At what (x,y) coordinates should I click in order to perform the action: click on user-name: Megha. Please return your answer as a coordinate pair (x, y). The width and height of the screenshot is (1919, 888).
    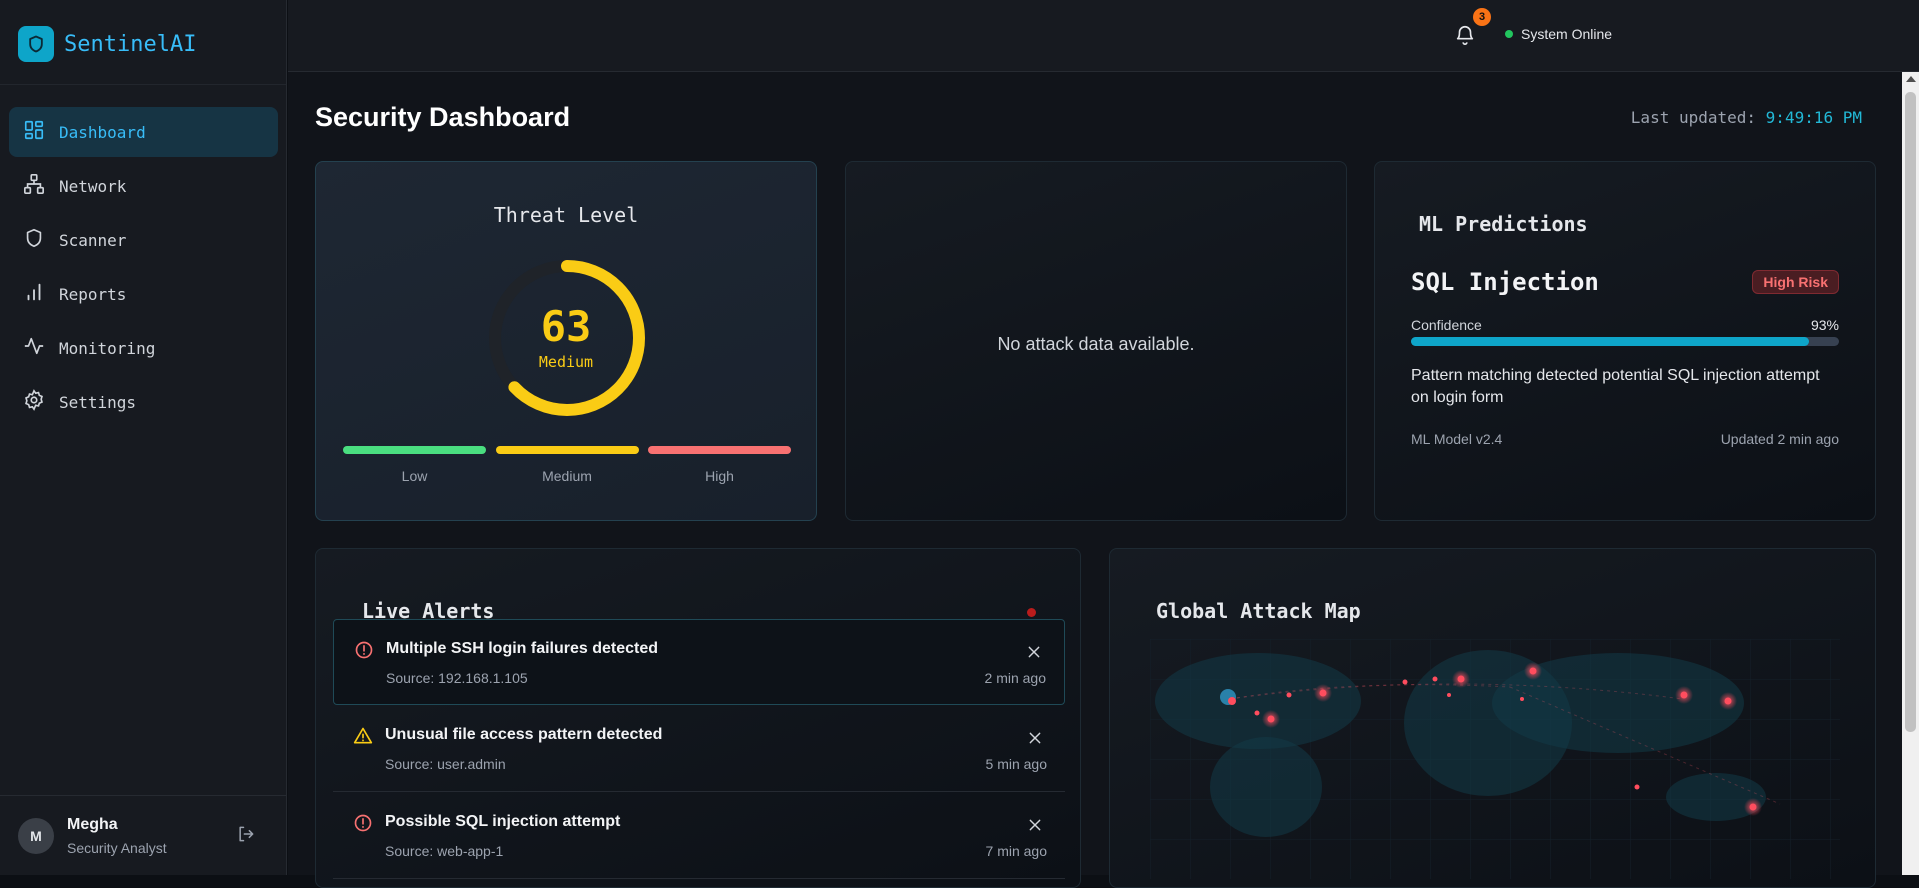
    Looking at the image, I should click on (92, 824).